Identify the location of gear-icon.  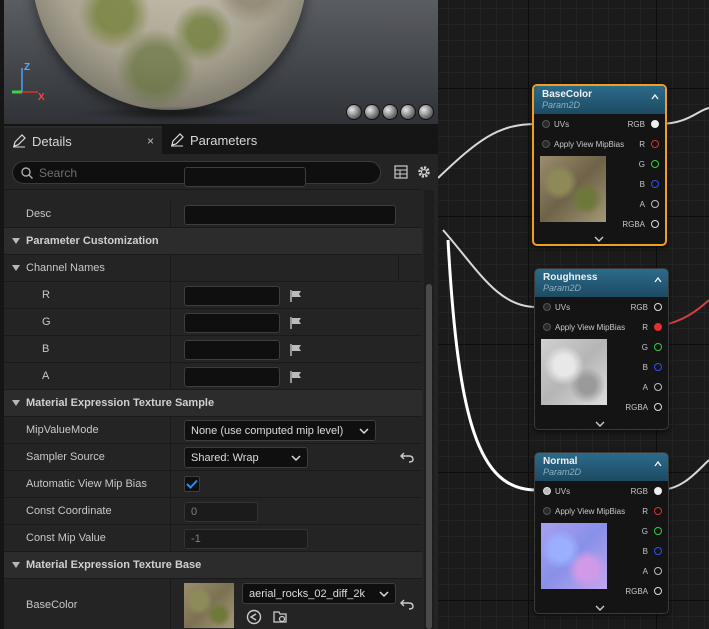
(424, 172).